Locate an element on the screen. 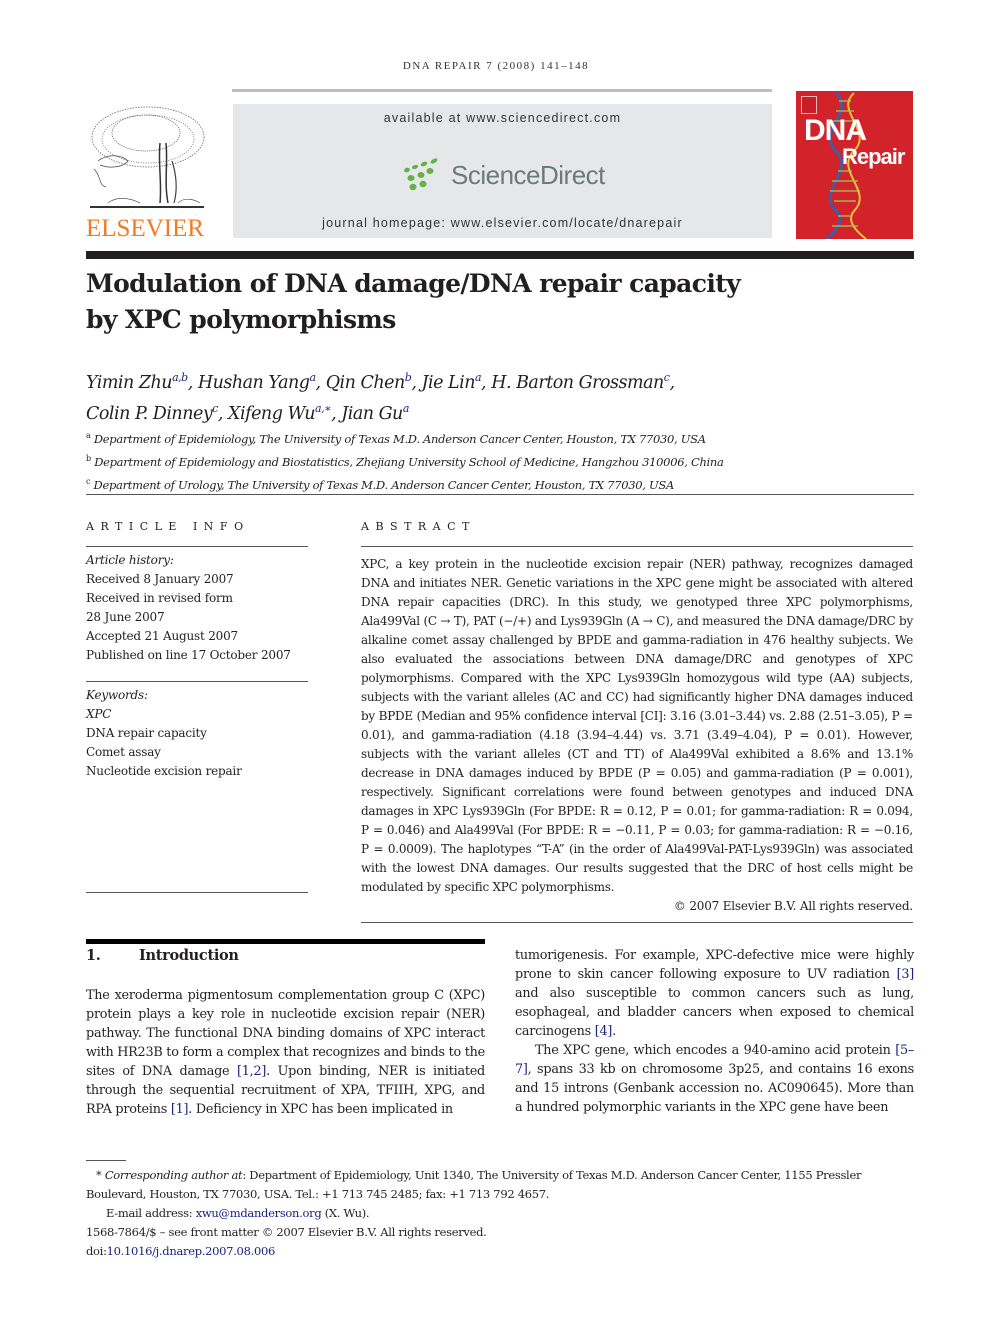 This screenshot has height=1323, width=992. author: H. Barton Grossmanc is located at coordinates (580, 382).